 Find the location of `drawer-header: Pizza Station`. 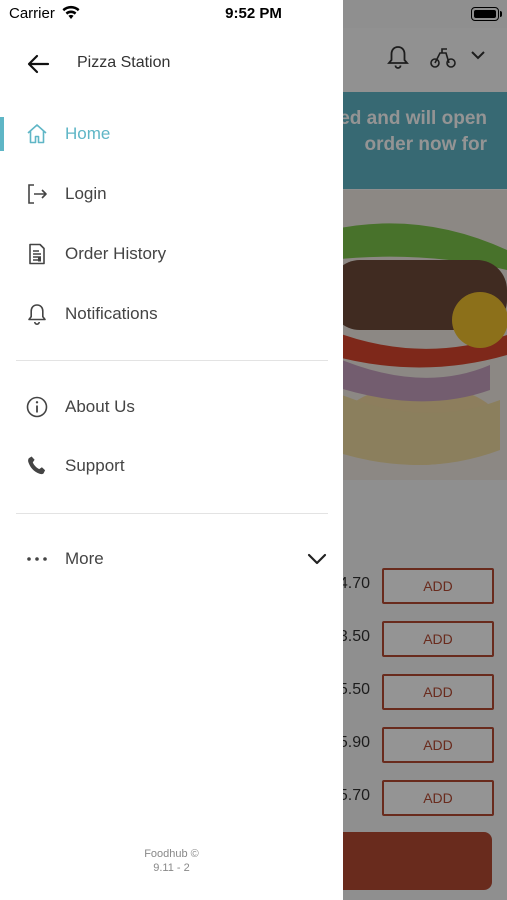

drawer-header: Pizza Station is located at coordinates (171, 64).